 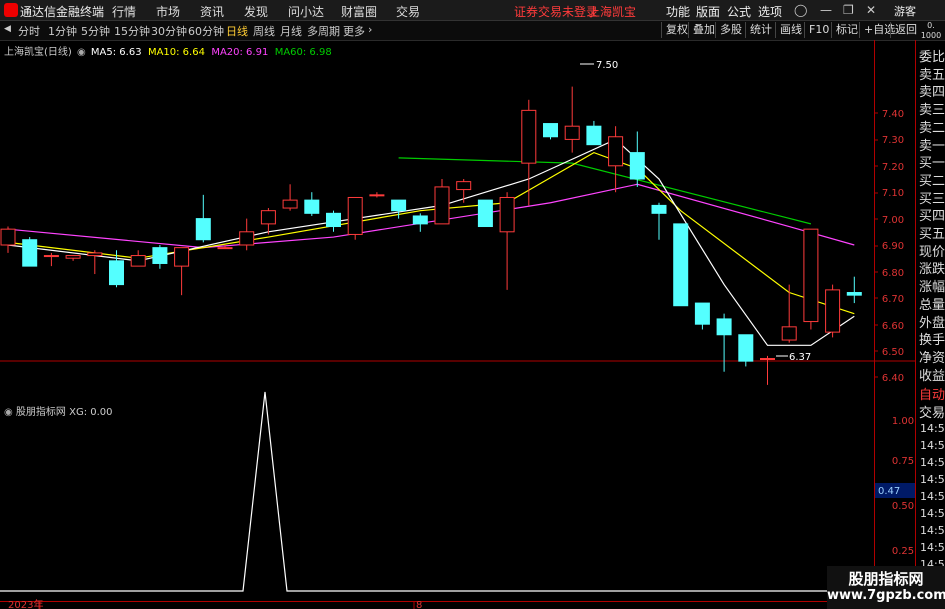 What do you see at coordinates (770, 11) in the screenshot?
I see `menu-xuanxiang: 选项` at bounding box center [770, 11].